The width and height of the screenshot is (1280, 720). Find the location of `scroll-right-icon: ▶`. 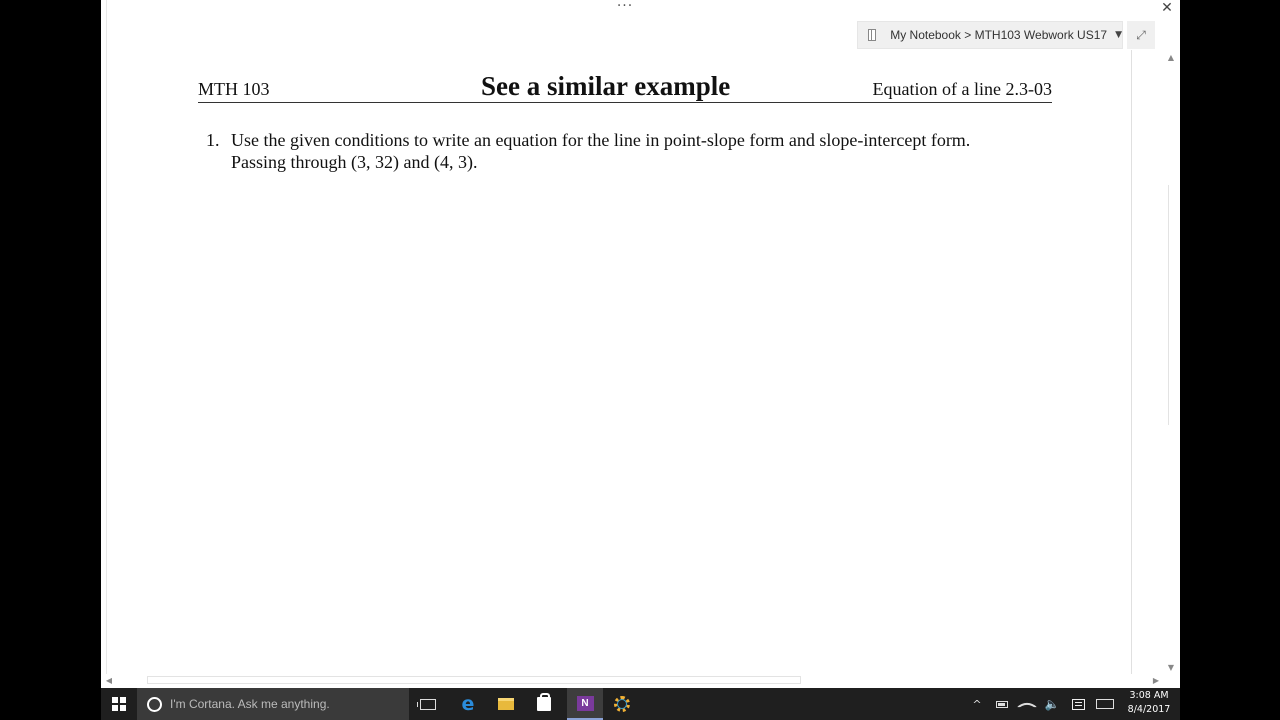

scroll-right-icon: ▶ is located at coordinates (1156, 681).